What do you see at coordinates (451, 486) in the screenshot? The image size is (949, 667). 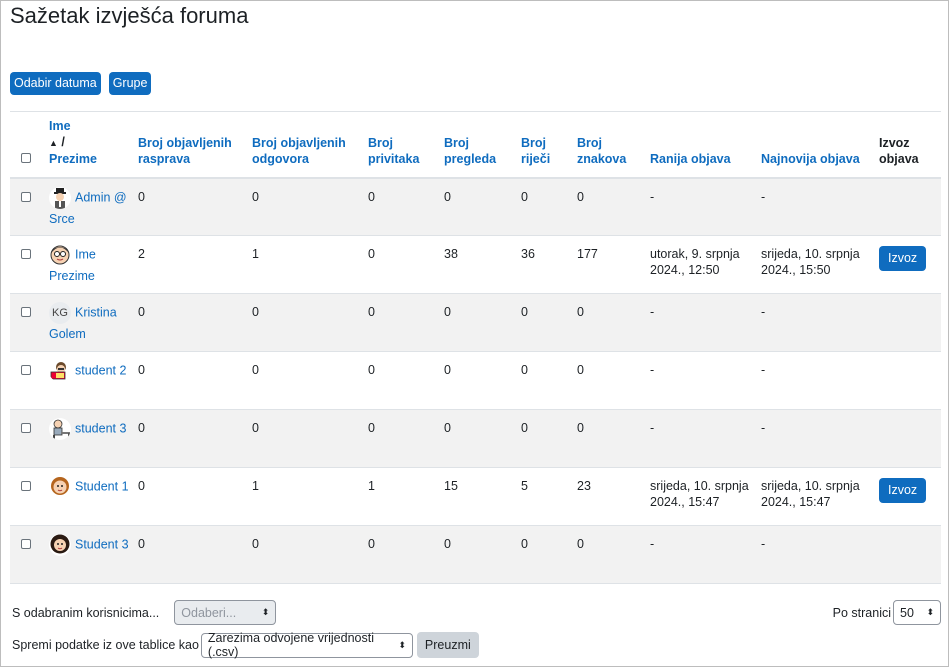 I see `views-cell: 15` at bounding box center [451, 486].